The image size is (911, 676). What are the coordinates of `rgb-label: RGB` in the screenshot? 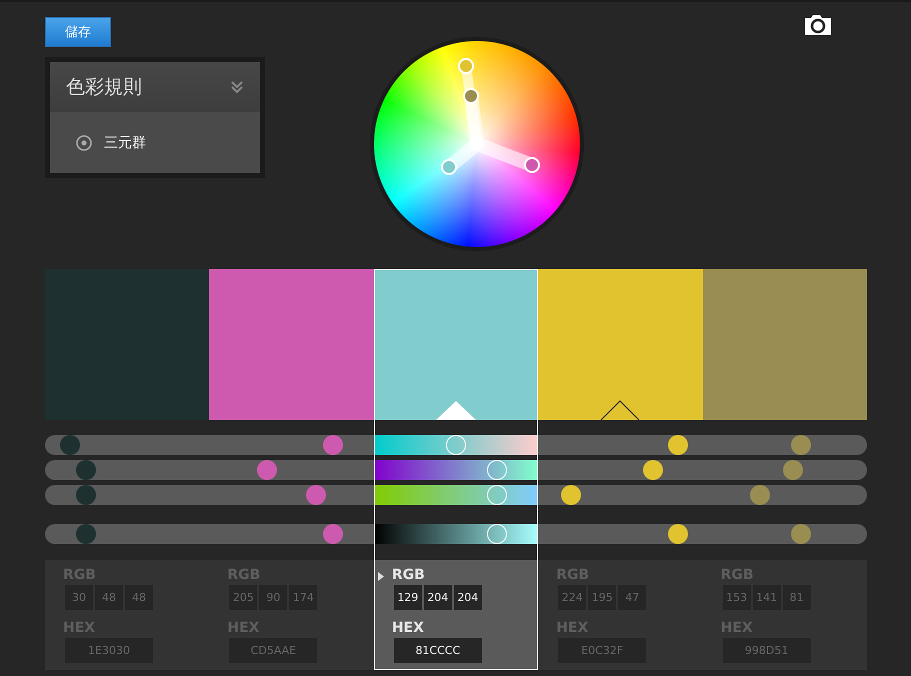 It's located at (409, 575).